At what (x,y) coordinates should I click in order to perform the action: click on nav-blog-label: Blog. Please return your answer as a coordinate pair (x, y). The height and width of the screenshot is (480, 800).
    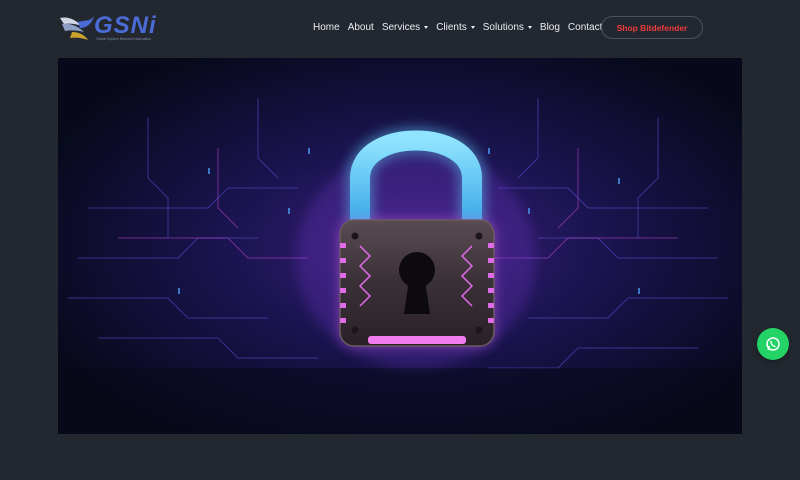
    Looking at the image, I should click on (549, 27).